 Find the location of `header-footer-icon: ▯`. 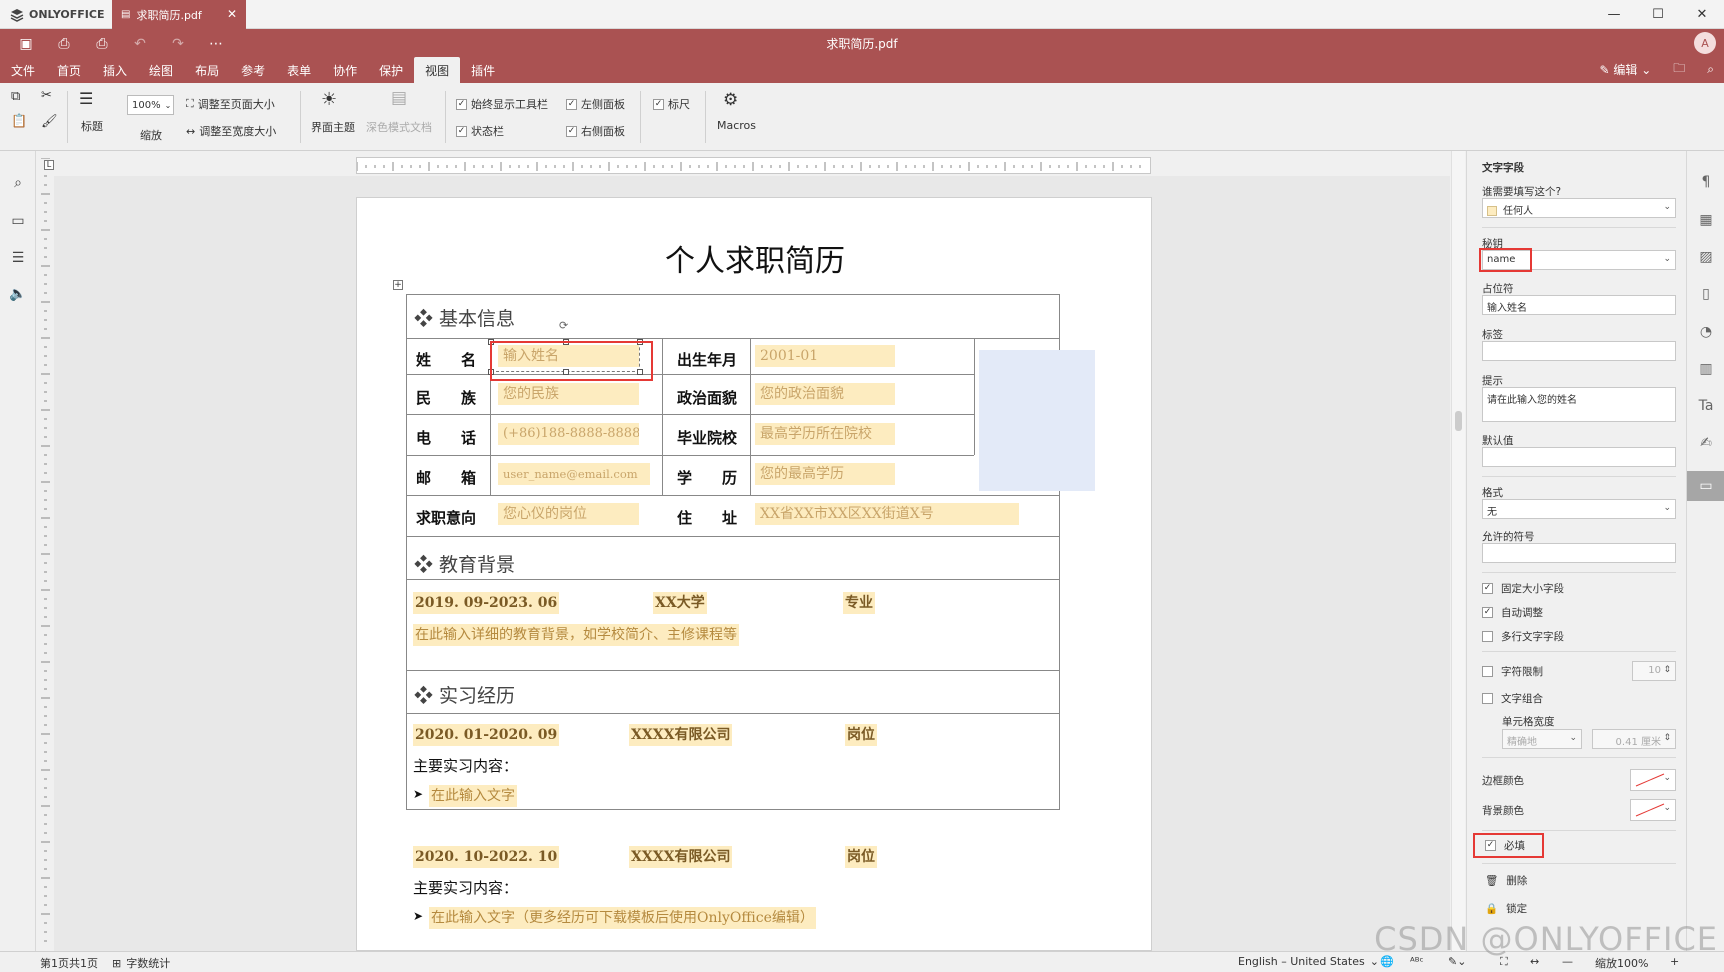

header-footer-icon: ▯ is located at coordinates (1705, 294).